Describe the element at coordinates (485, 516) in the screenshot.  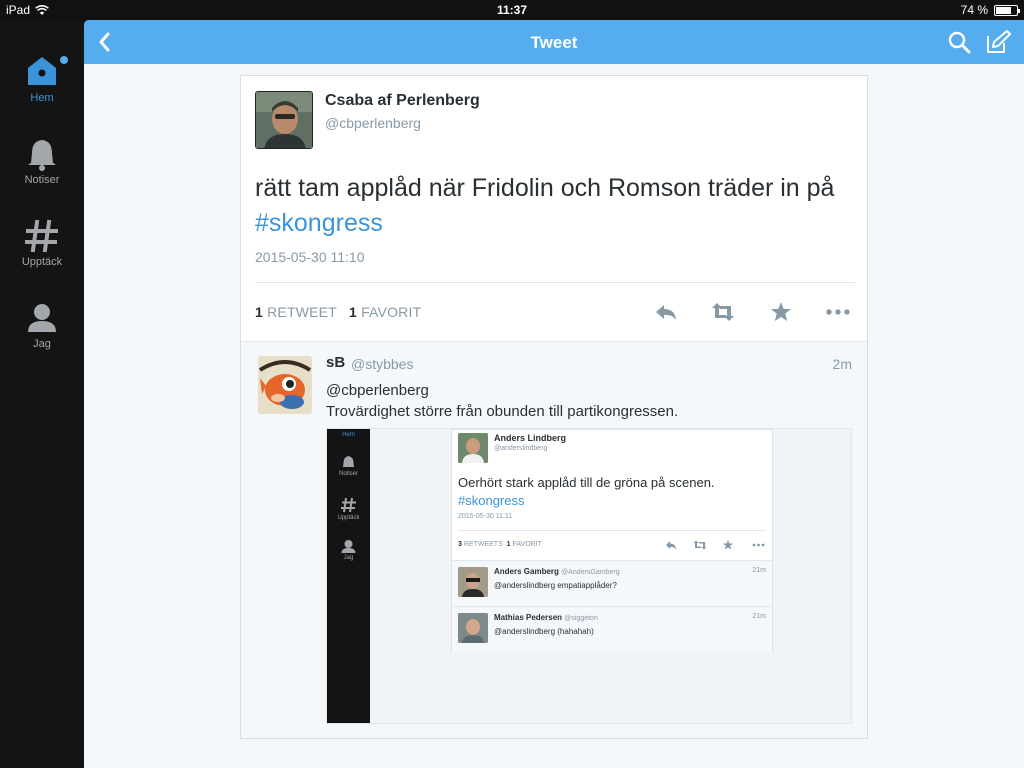
I see `embedded-timestamp: 2015-05-30 11:11` at that location.